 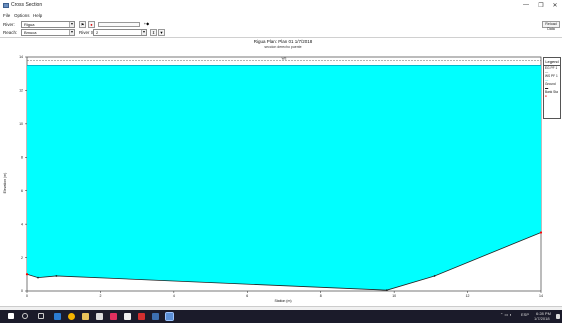 What do you see at coordinates (551, 26) in the screenshot?
I see `reload-data-button: Reload Data` at bounding box center [551, 26].